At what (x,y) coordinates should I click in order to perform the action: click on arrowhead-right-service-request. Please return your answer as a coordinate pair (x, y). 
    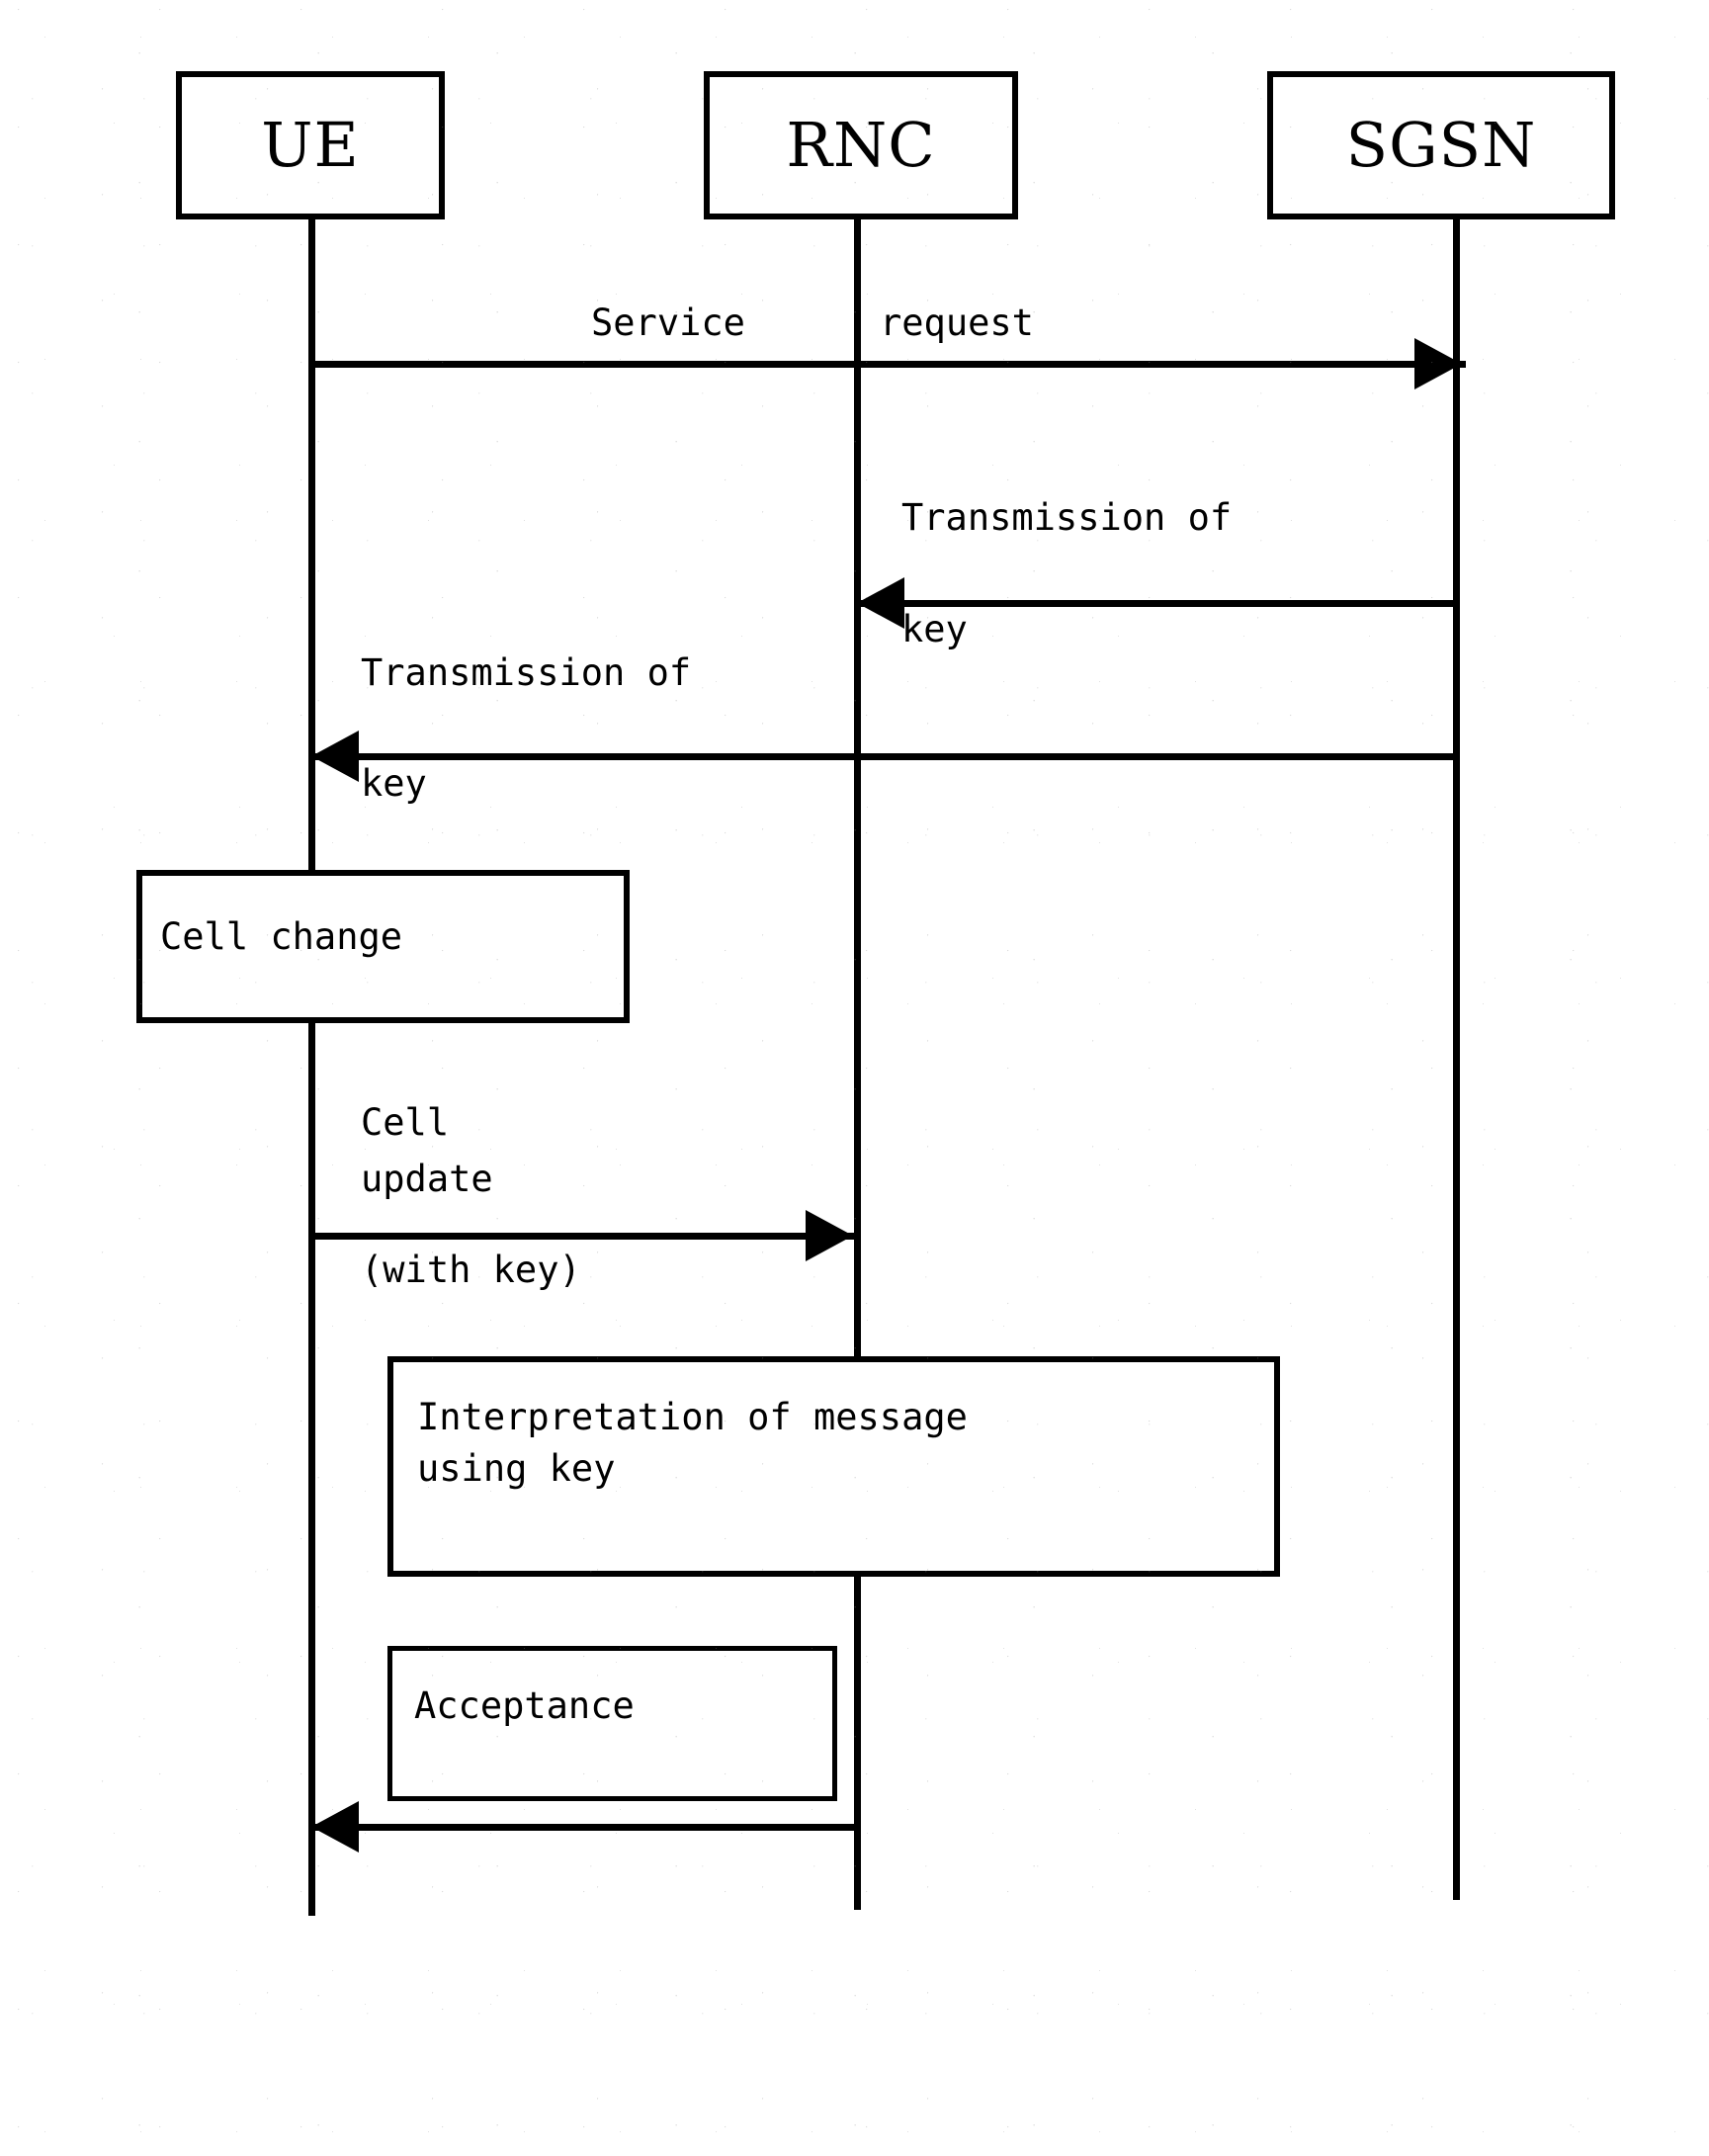
    Looking at the image, I should click on (1438, 363).